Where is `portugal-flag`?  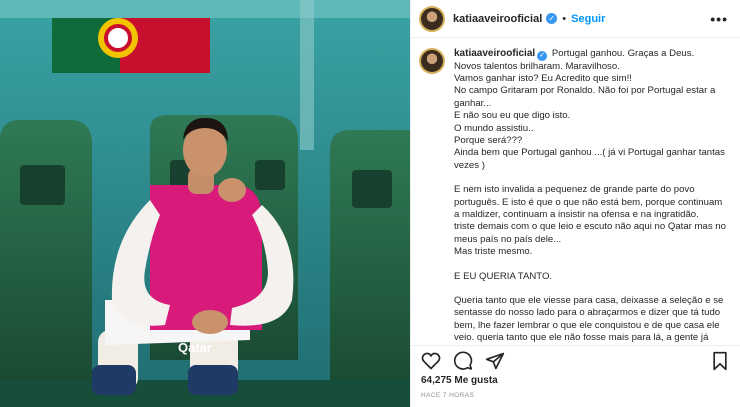 portugal-flag is located at coordinates (131, 45).